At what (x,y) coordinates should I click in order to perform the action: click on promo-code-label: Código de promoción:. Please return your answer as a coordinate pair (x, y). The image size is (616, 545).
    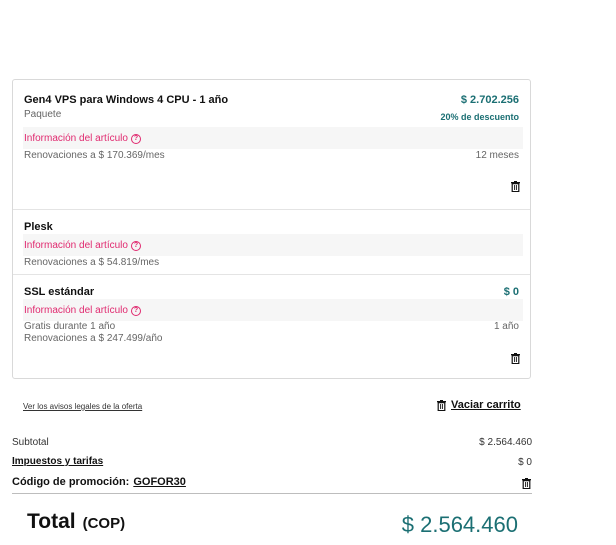
    Looking at the image, I should click on (71, 482).